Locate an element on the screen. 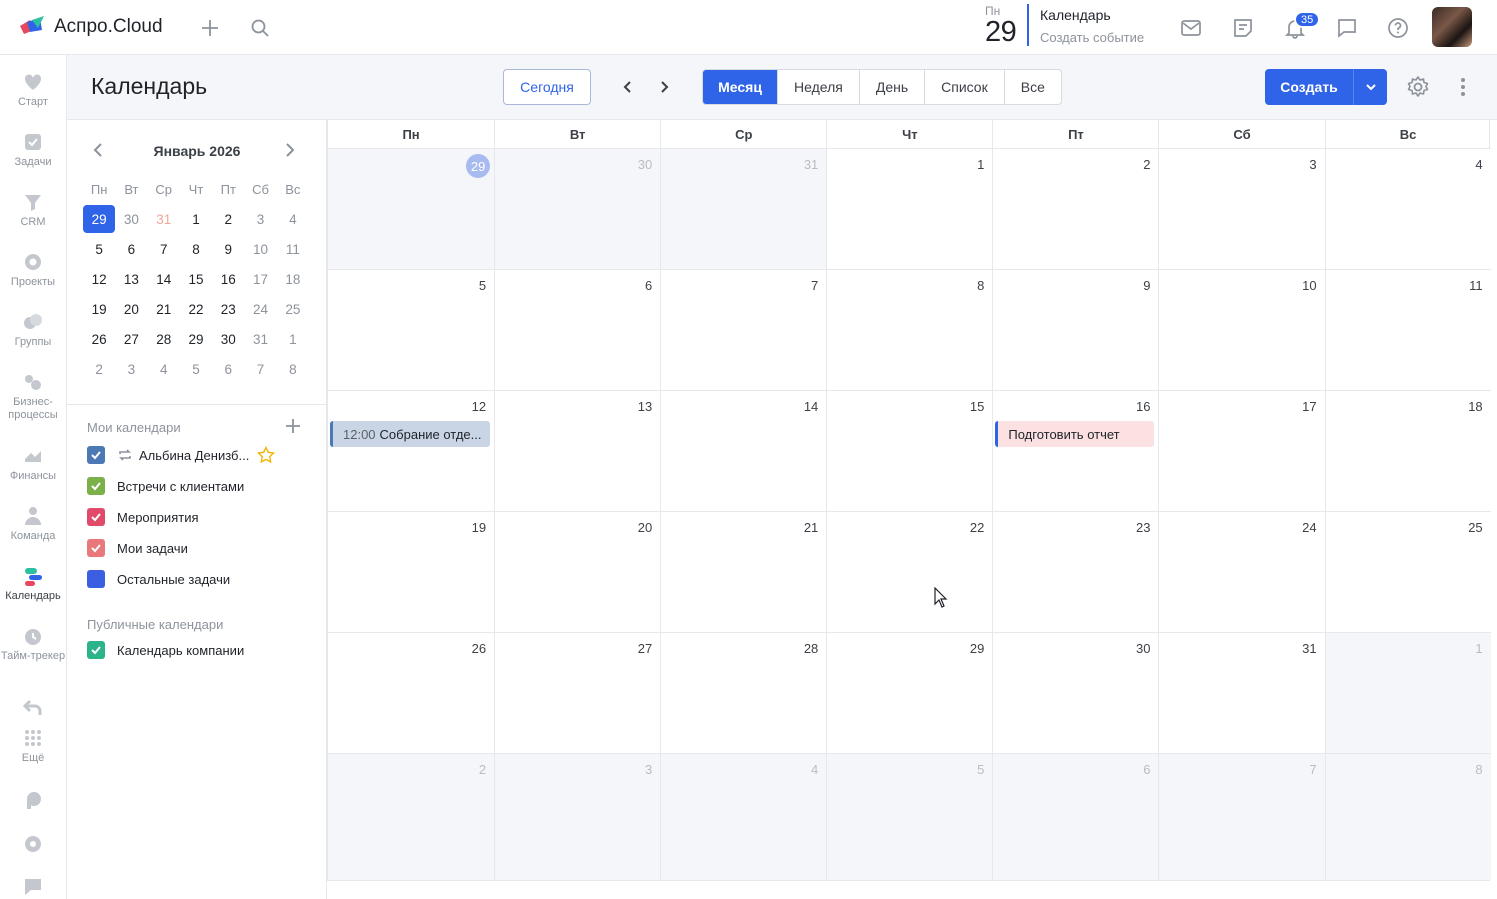 The image size is (1497, 899). nav-team: Команда is located at coordinates (33, 524).